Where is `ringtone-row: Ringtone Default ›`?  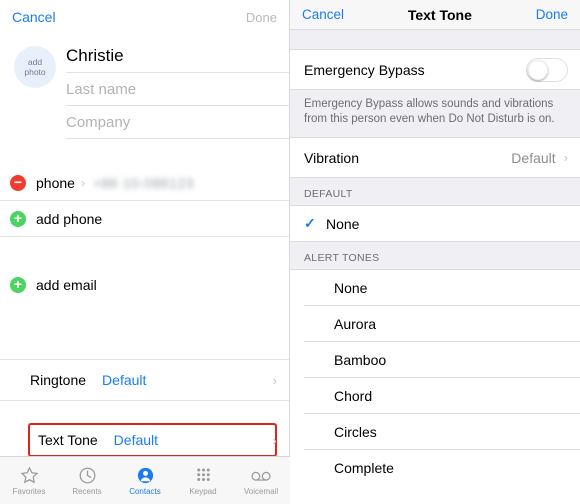
ringtone-row: Ringtone Default › is located at coordinates (144, 380).